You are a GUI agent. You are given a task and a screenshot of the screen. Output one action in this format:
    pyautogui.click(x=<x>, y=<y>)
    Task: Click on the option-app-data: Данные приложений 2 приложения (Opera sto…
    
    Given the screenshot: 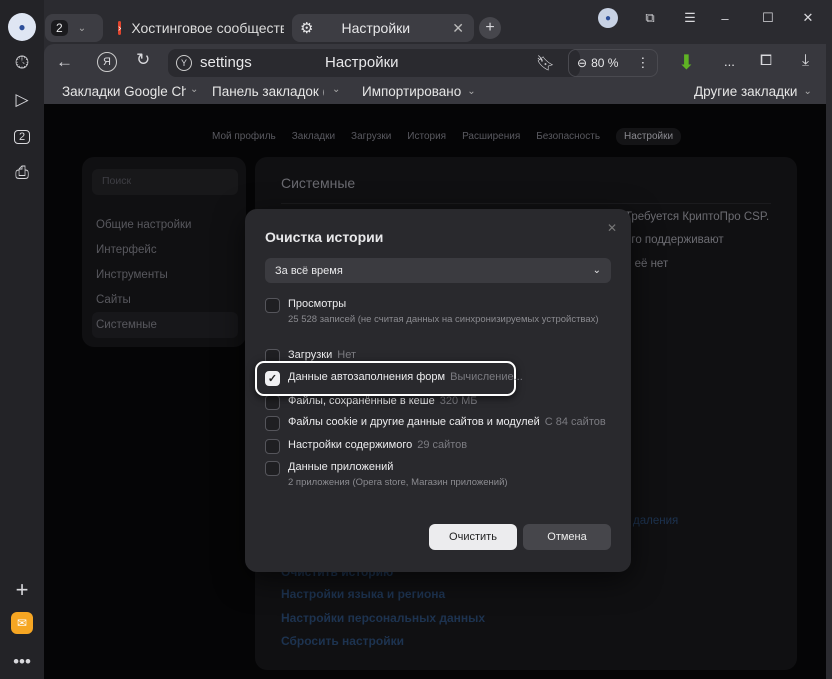 What is the action you would take?
    pyautogui.click(x=386, y=474)
    